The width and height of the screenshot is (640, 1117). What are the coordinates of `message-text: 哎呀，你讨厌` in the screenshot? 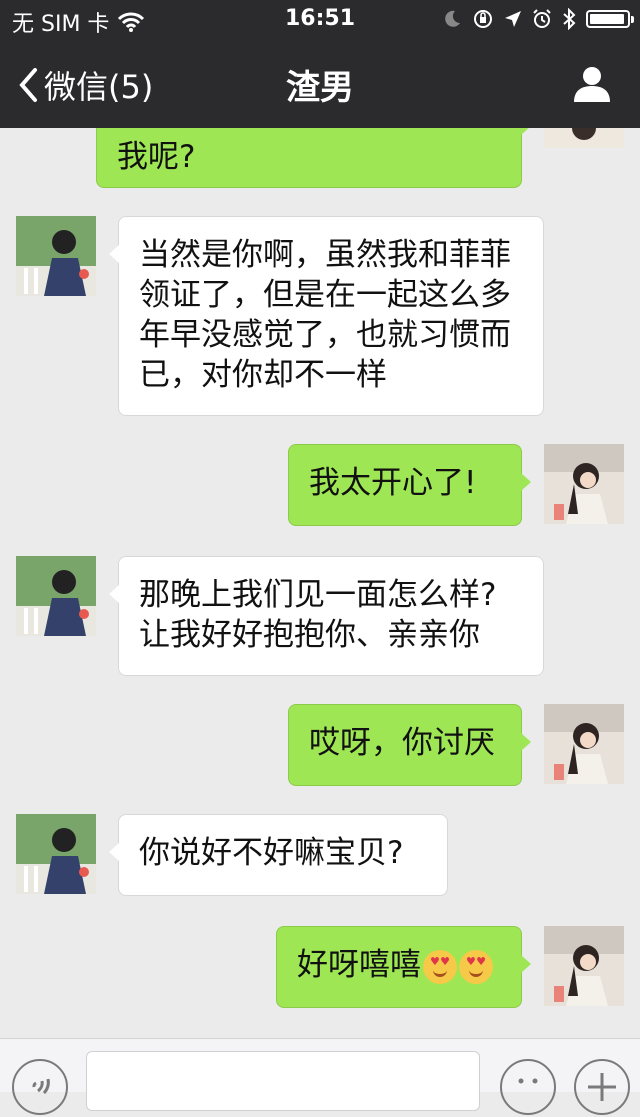 It's located at (402, 743).